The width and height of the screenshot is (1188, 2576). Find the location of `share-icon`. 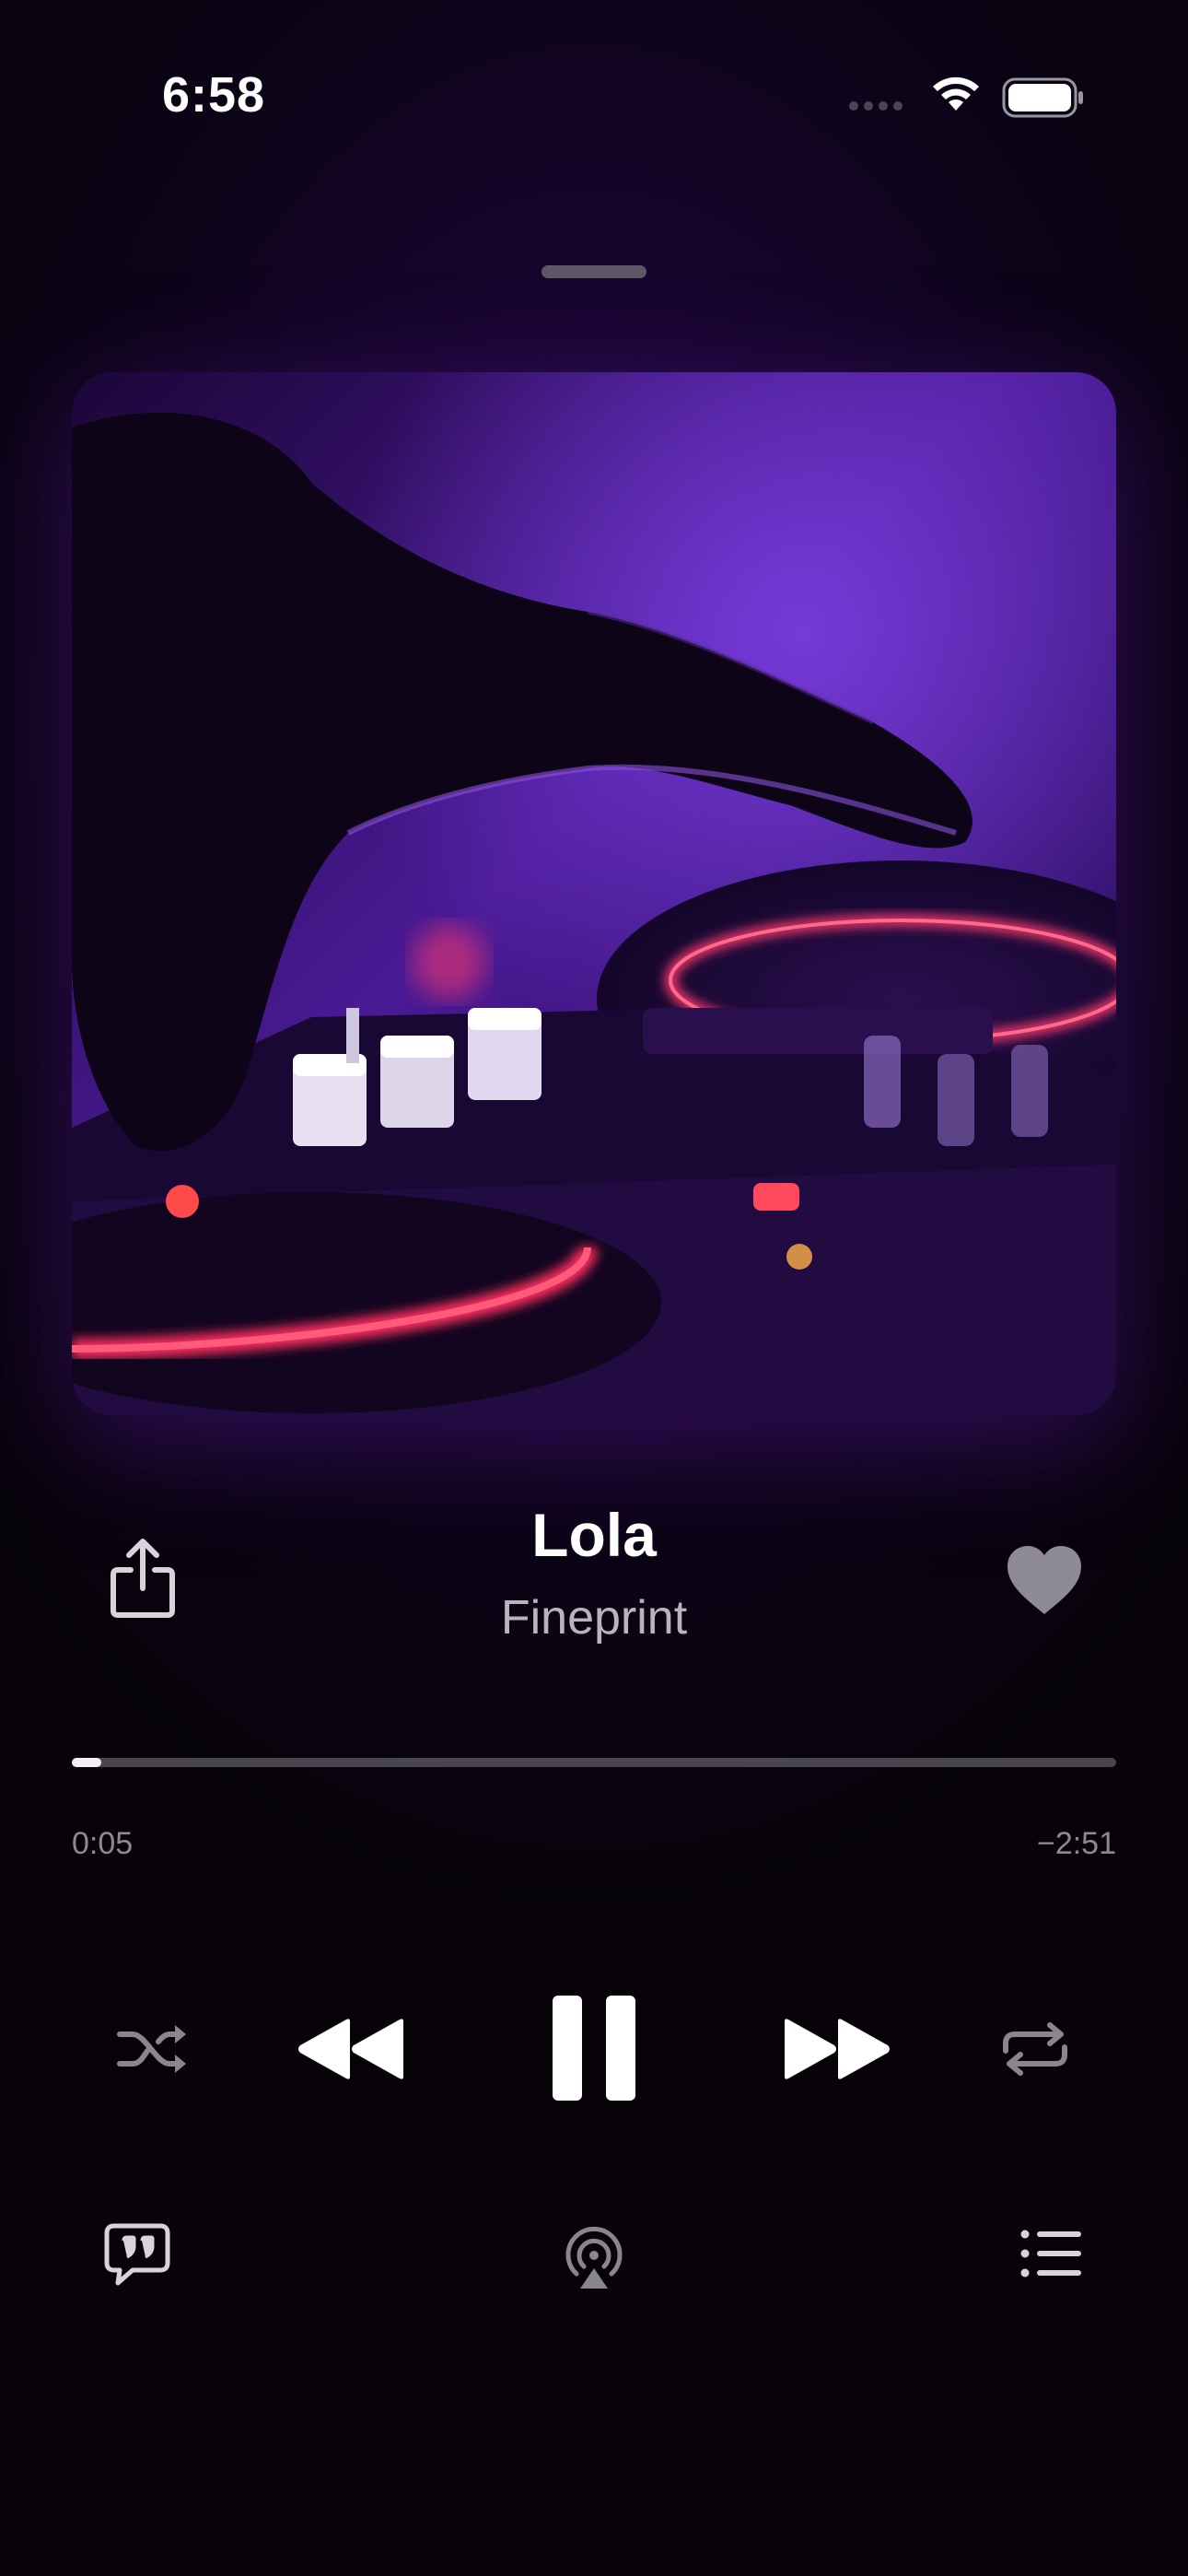

share-icon is located at coordinates (143, 1578).